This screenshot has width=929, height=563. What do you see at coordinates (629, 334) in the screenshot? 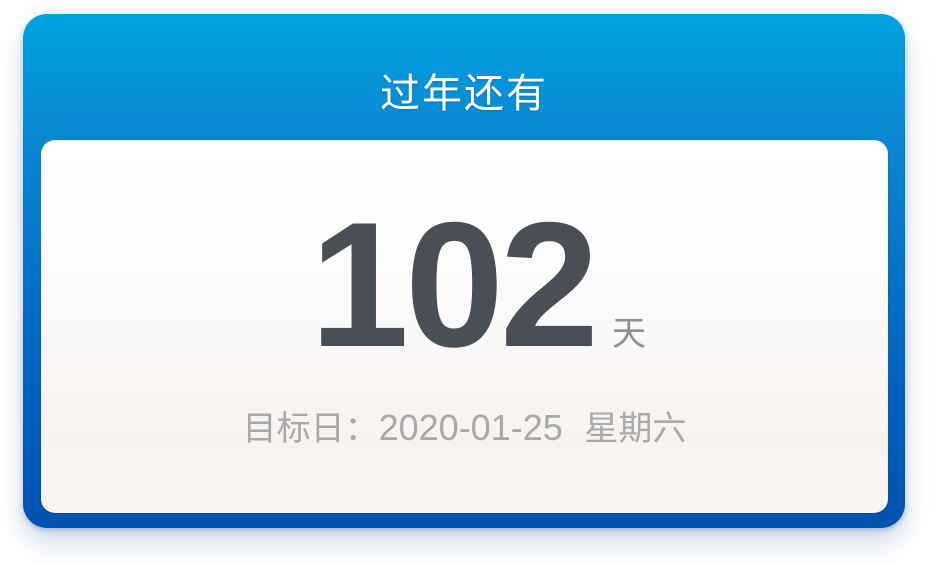
I see `days-unit-label: 天` at bounding box center [629, 334].